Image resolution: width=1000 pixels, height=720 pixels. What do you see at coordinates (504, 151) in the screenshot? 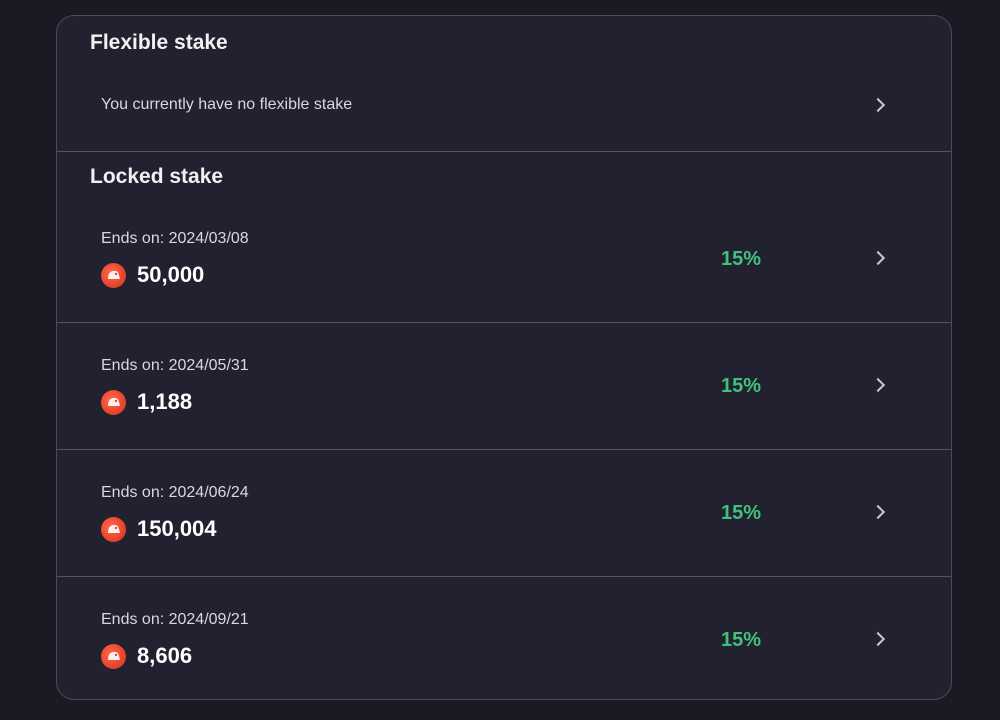
I see `divider` at bounding box center [504, 151].